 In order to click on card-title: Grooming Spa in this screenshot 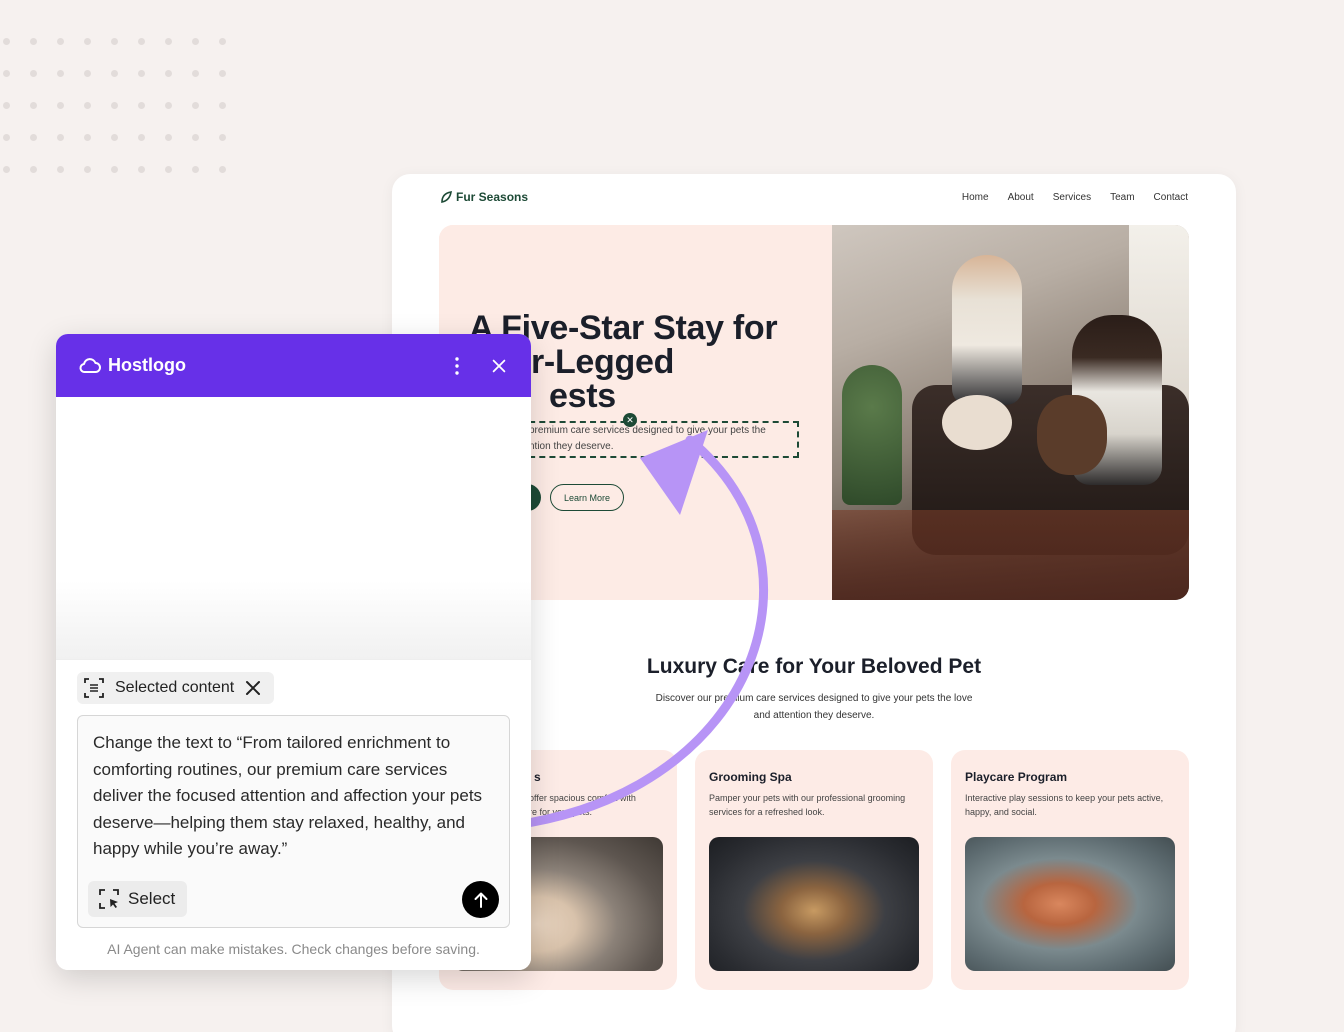, I will do `click(750, 777)`.